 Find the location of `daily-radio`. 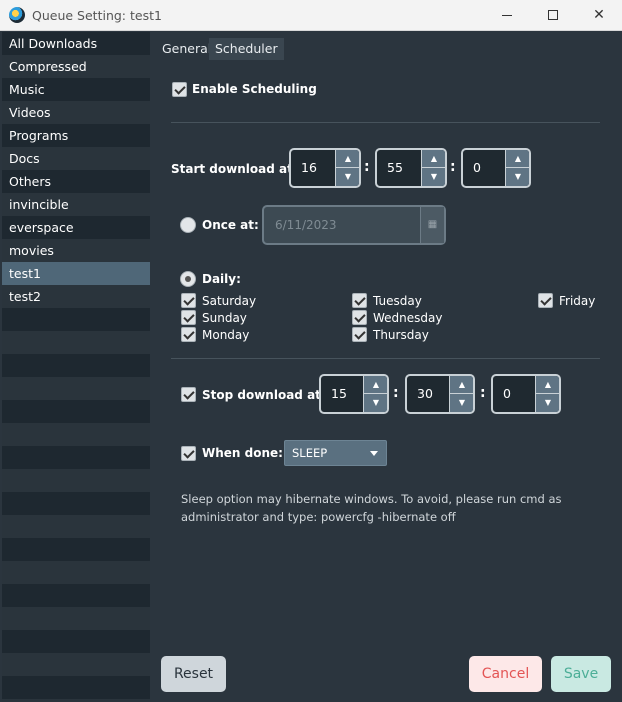

daily-radio is located at coordinates (188, 279).